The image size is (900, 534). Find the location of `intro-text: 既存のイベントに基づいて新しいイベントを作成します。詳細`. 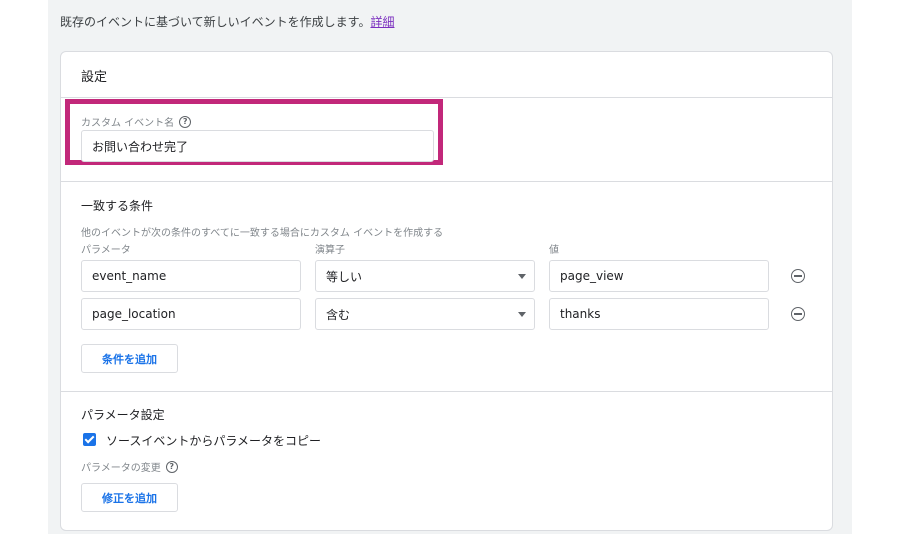

intro-text: 既存のイベントに基づいて新しいイベントを作成します。詳細 is located at coordinates (227, 21).